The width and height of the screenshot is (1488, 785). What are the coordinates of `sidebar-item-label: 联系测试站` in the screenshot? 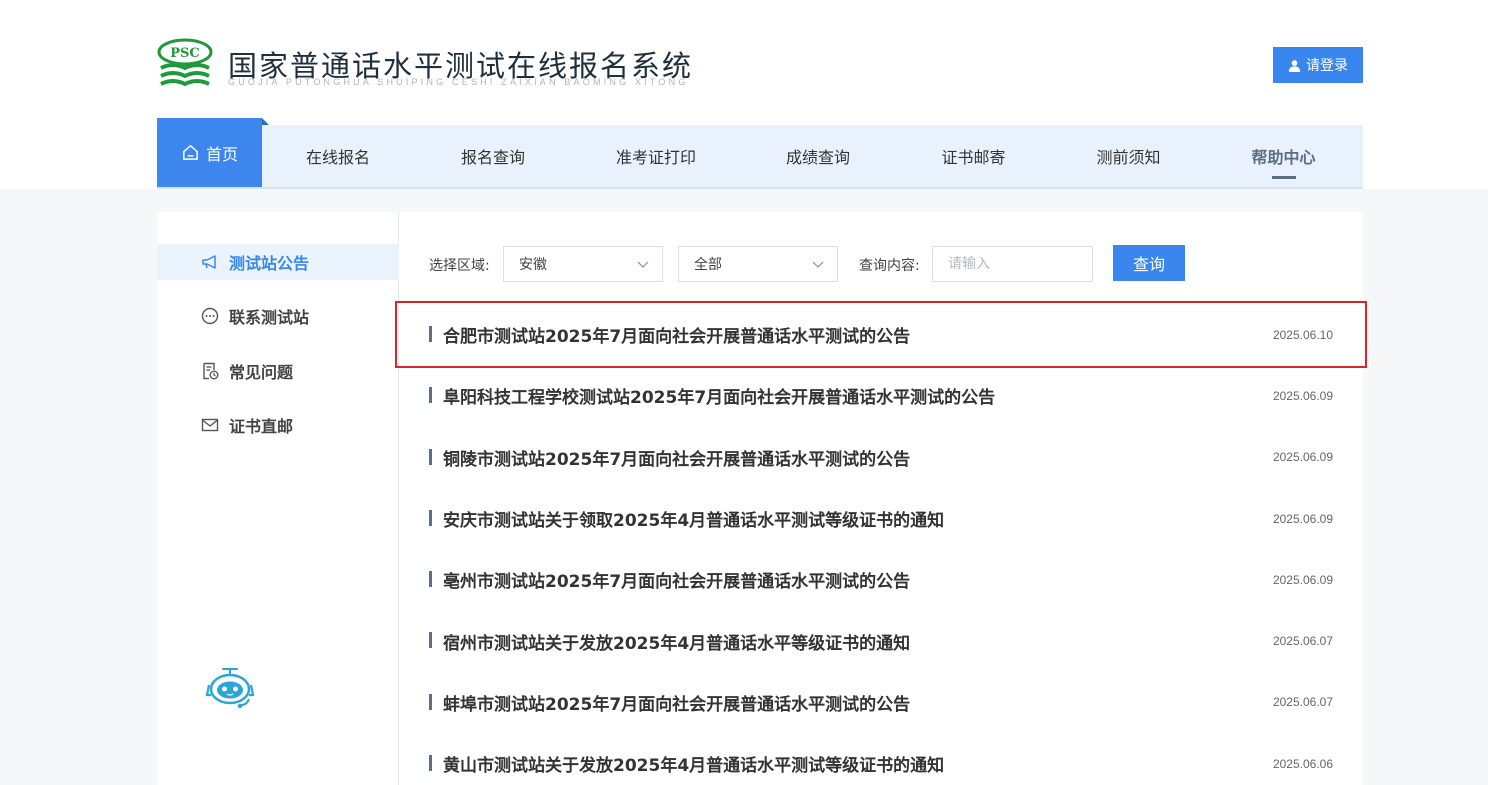 It's located at (269, 317).